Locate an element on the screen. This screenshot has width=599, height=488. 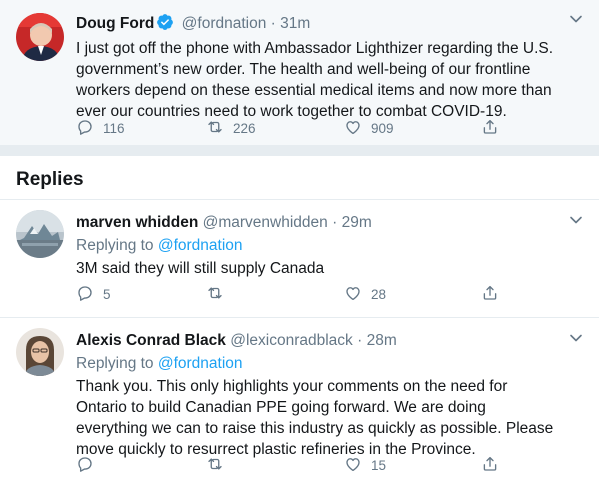
tweet-actions: 5 28 is located at coordinates (291, 294).